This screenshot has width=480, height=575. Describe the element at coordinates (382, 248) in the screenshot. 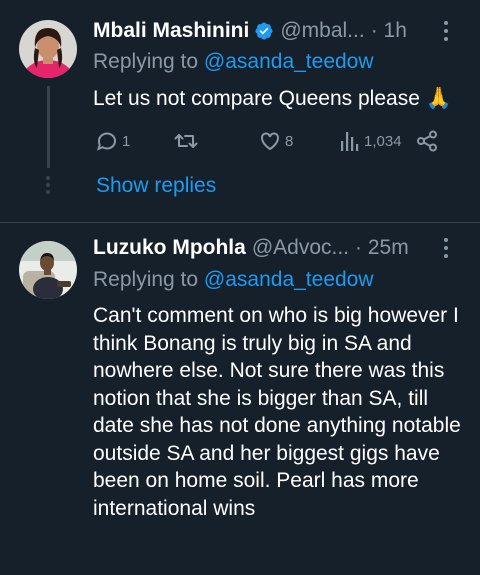

I see `timestamp: · 25m` at that location.